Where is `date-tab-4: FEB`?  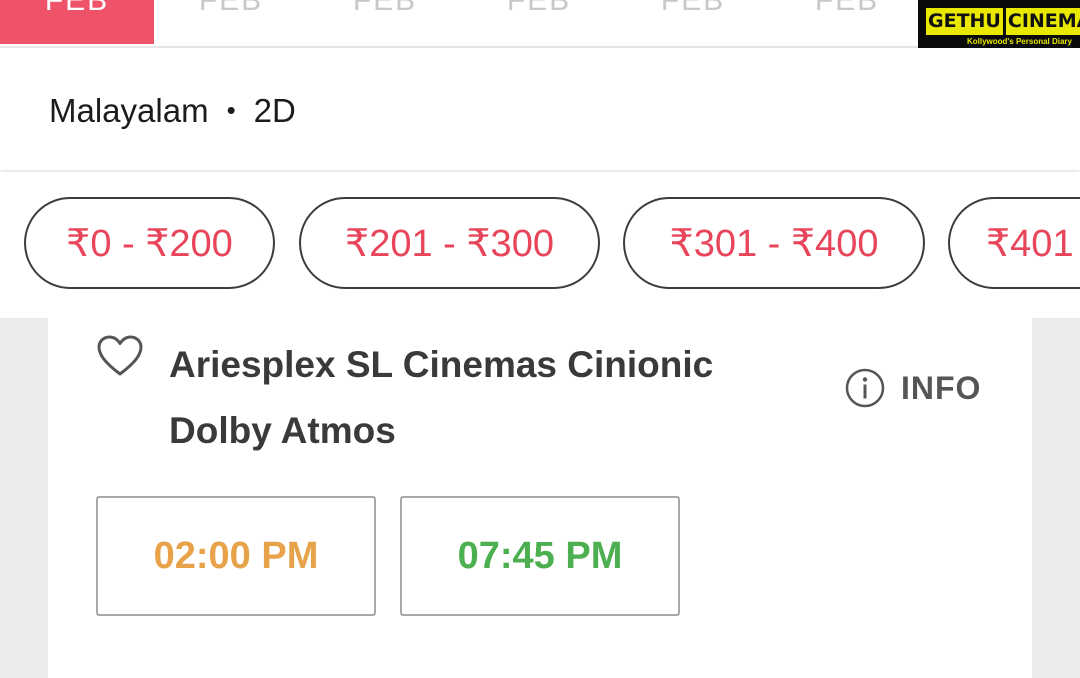 date-tab-4: FEB is located at coordinates (539, 22).